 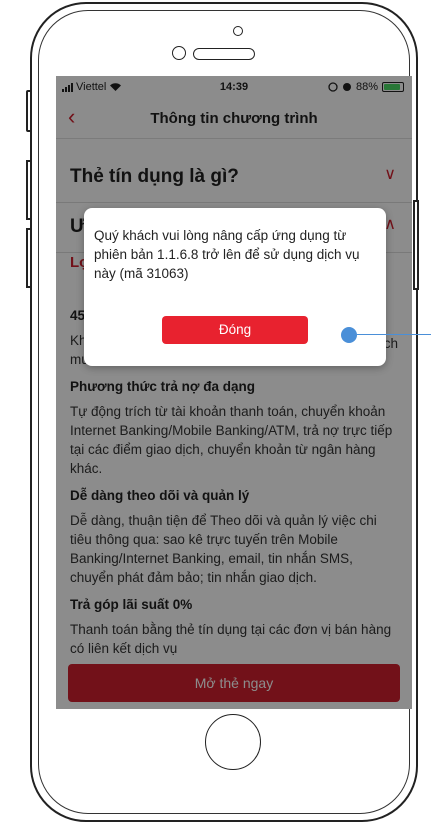 I want to click on sensor-dot, so click(x=238, y=31).